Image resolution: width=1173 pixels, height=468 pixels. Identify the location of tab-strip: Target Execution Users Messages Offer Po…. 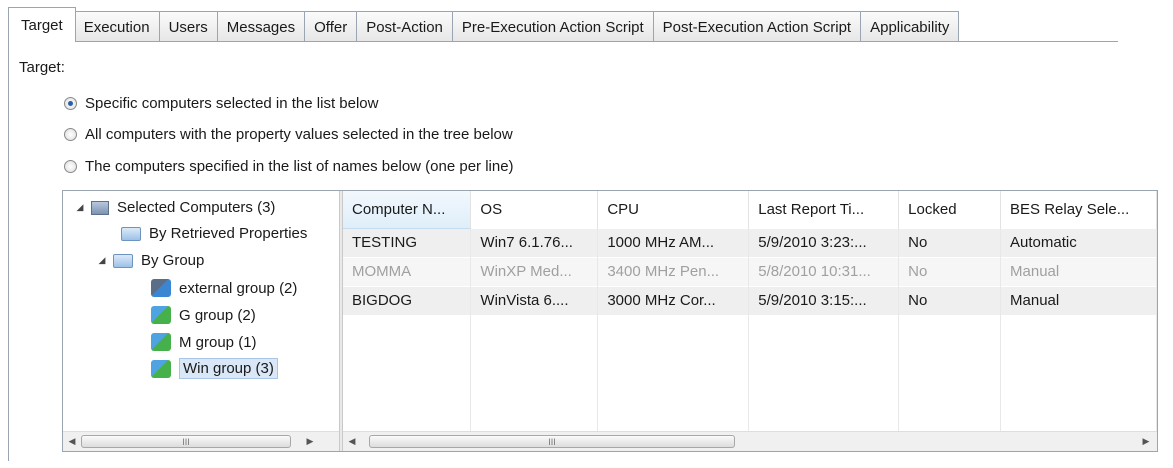
(484, 24).